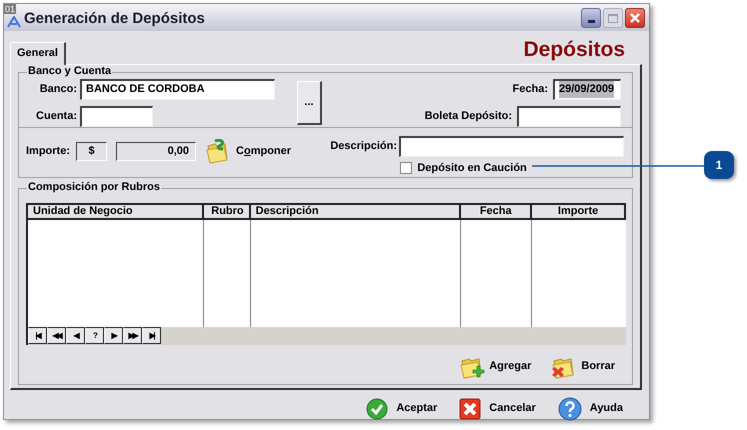  I want to click on delete-button: Borrar, so click(583, 367).